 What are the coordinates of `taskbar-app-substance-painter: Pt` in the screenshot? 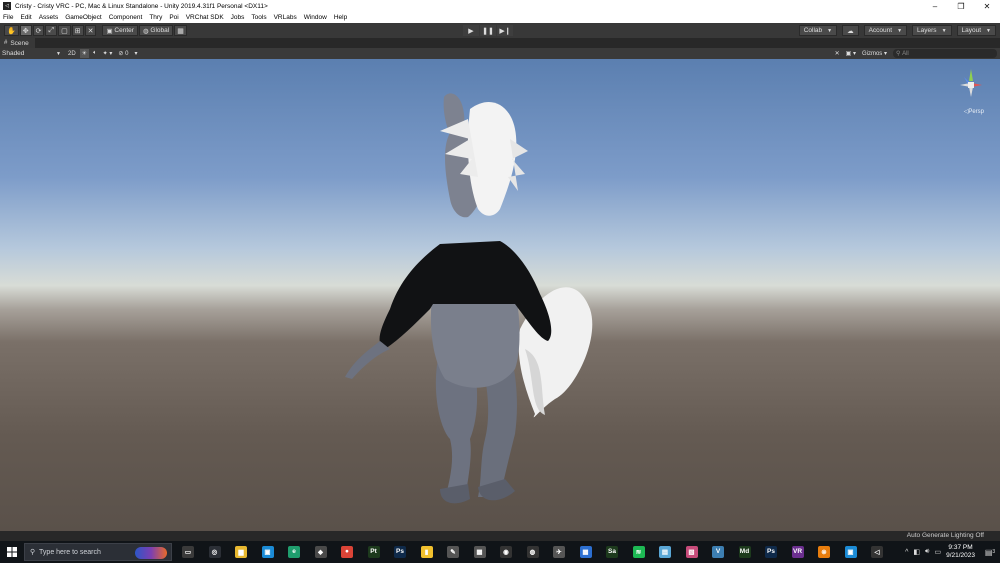 It's located at (374, 552).